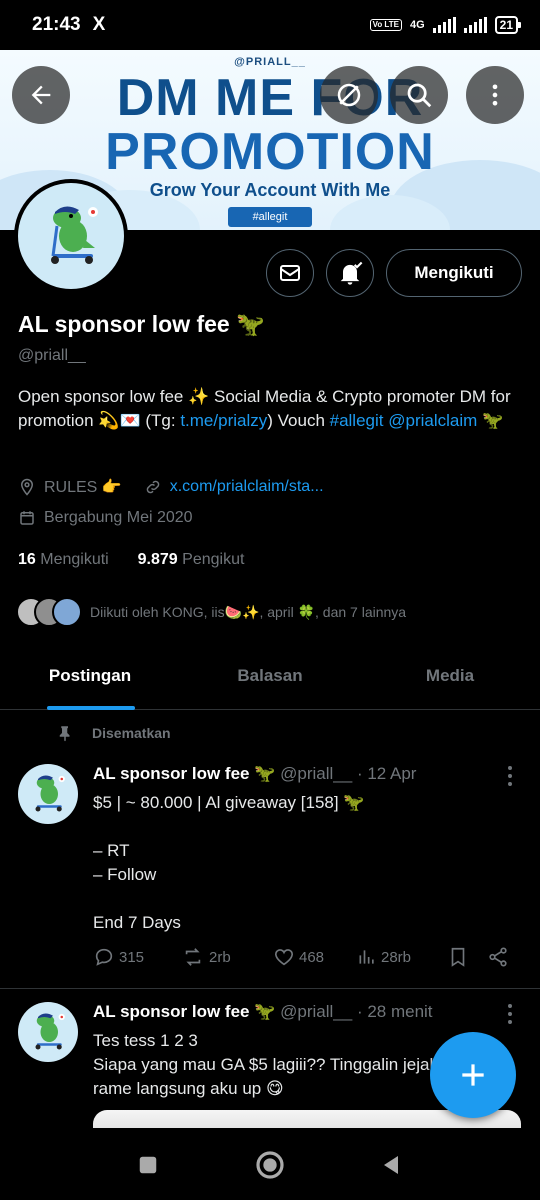 This screenshot has width=540, height=1200. What do you see at coordinates (131, 560) in the screenshot?
I see `follow-counts: 16 Mengikuti 9.879 Pengikut` at bounding box center [131, 560].